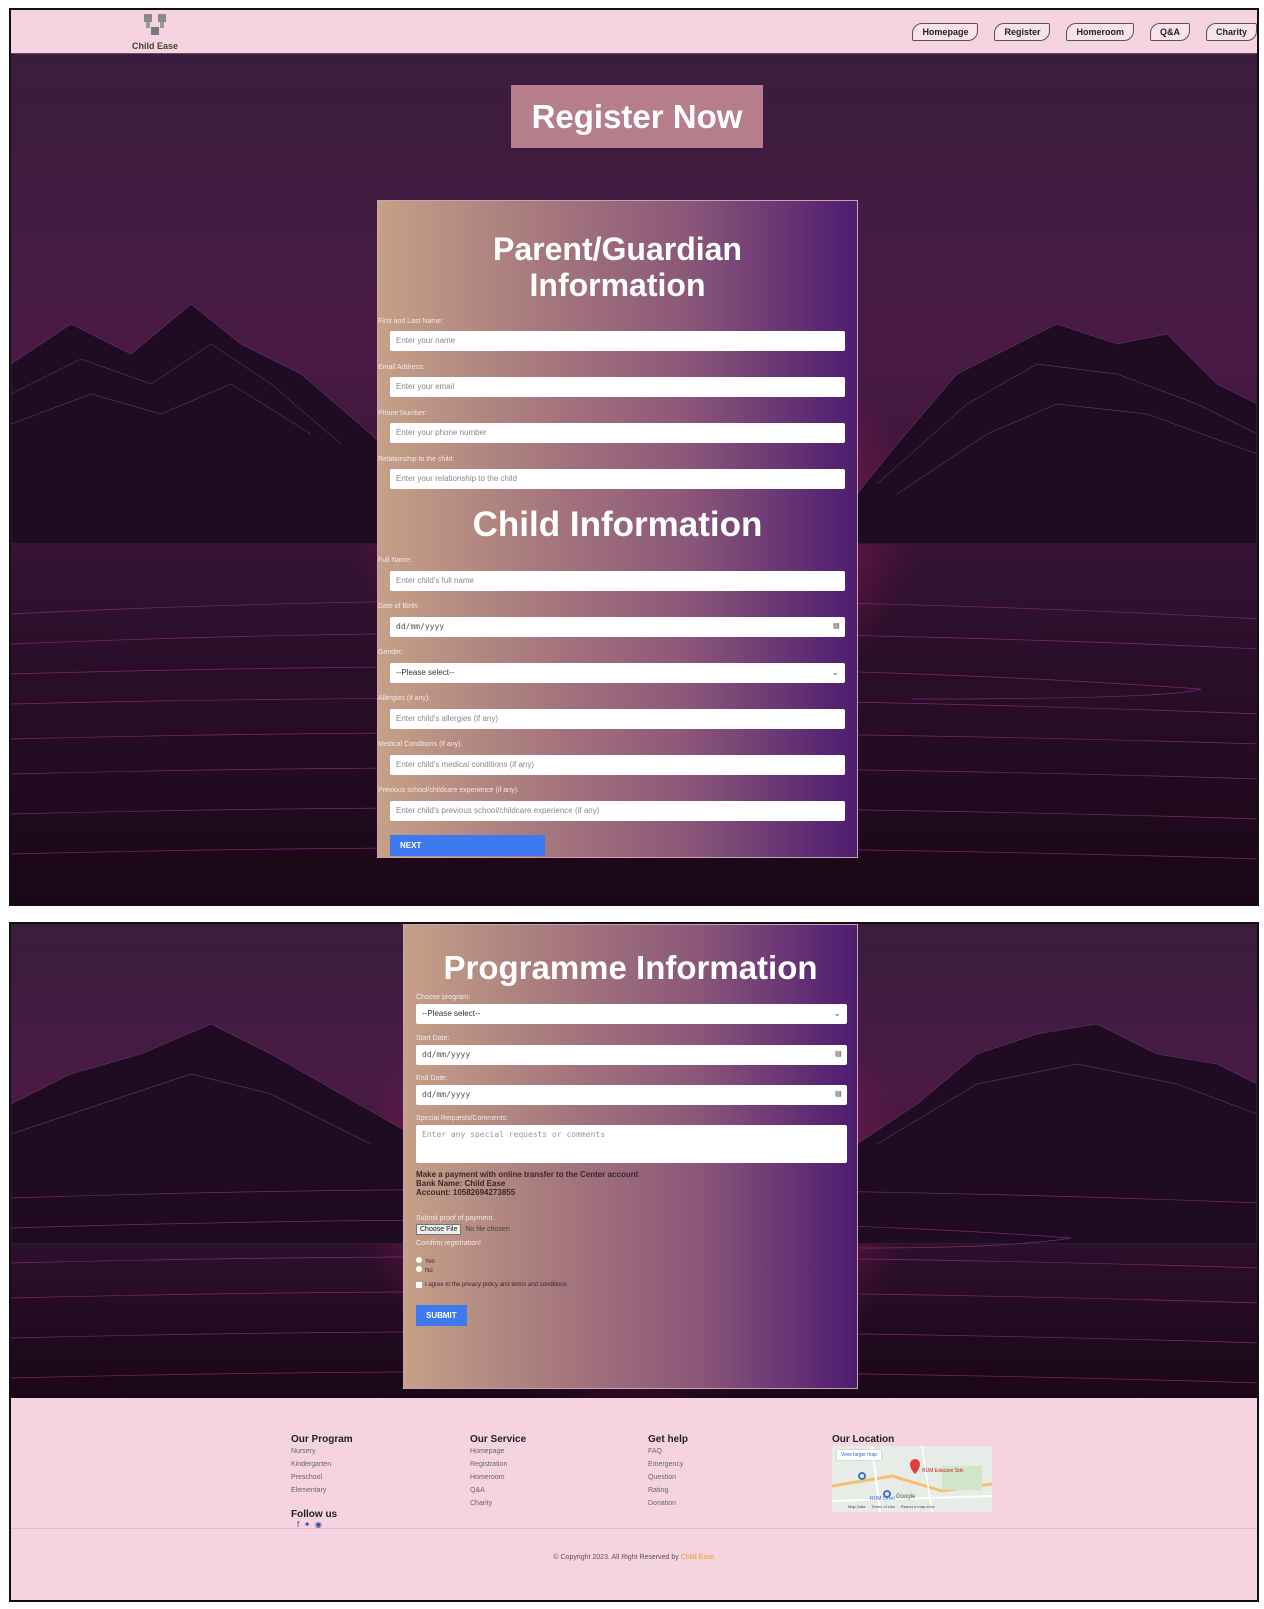  Describe the element at coordinates (617, 433) in the screenshot. I see `phone-input: Enter your phone number` at that location.